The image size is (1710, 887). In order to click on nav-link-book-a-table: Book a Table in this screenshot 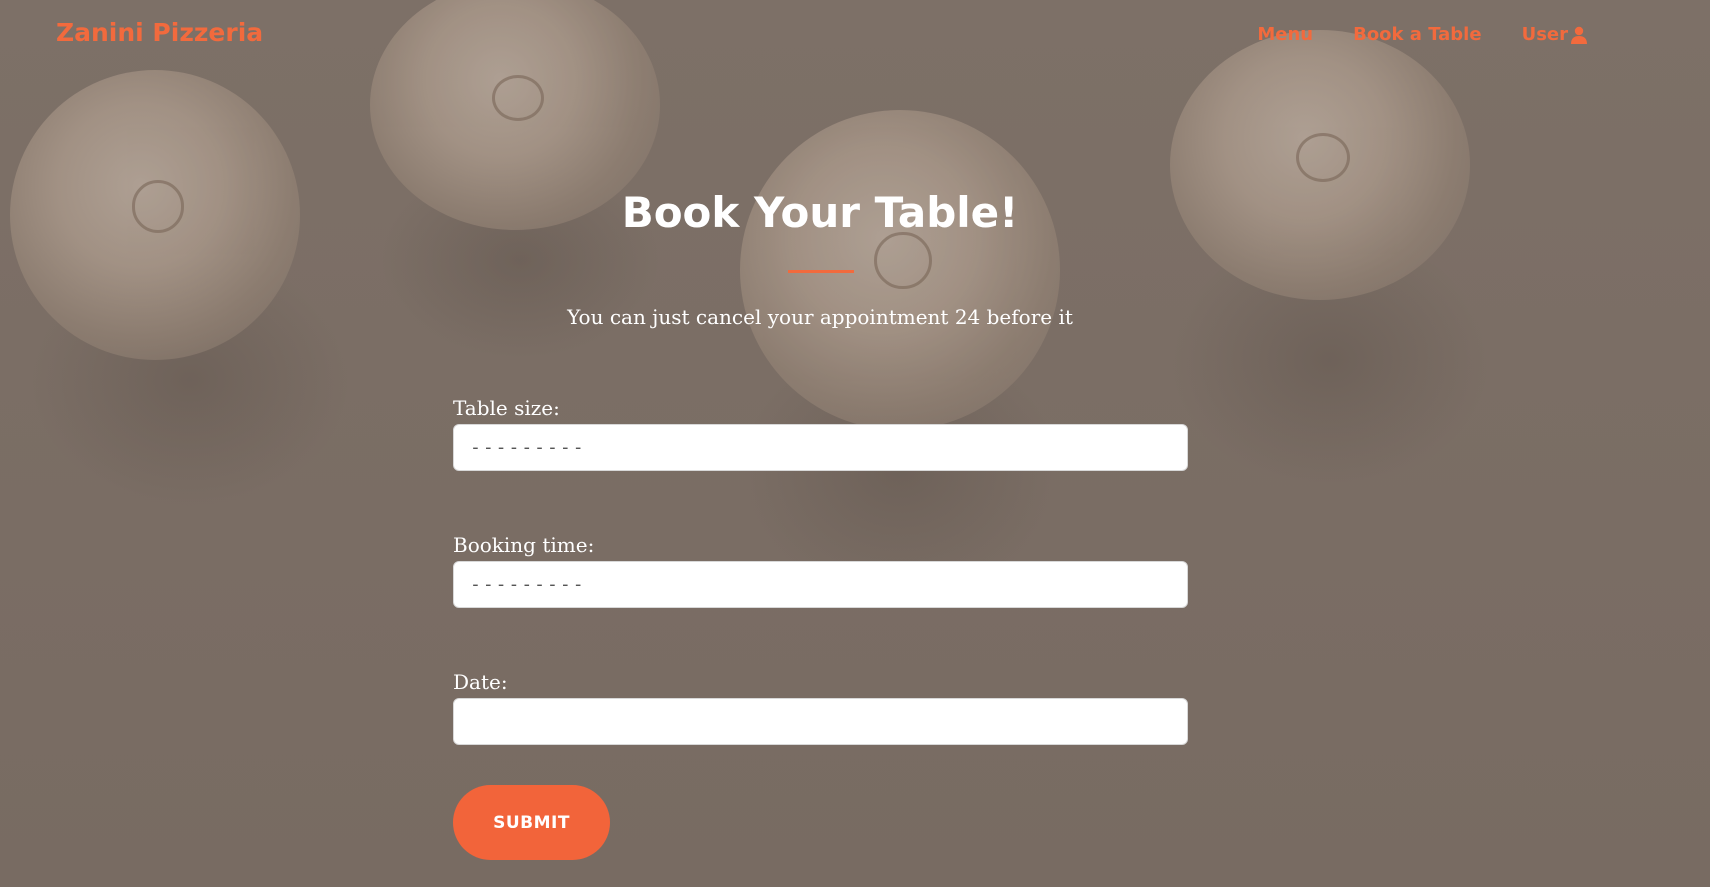, I will do `click(1417, 34)`.